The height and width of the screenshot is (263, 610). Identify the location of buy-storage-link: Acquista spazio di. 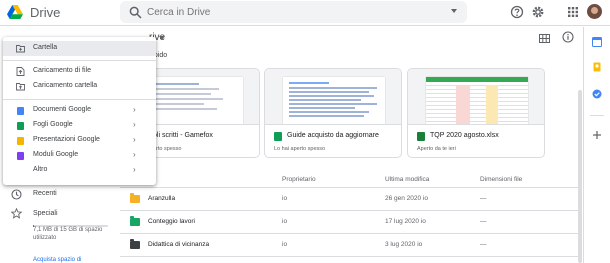
(57, 260).